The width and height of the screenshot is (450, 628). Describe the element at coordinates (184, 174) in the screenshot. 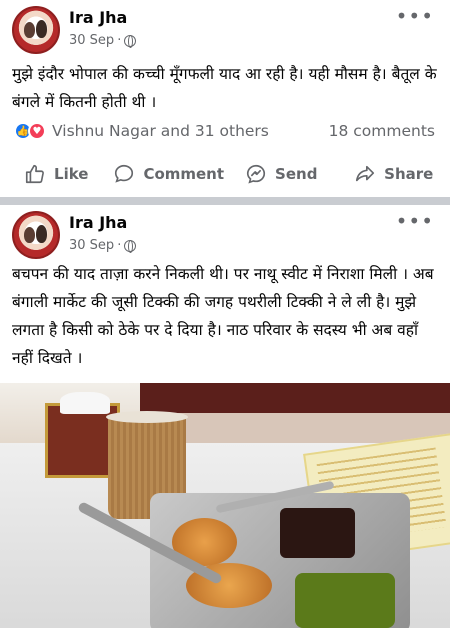

I see `comment-label: Comment` at that location.